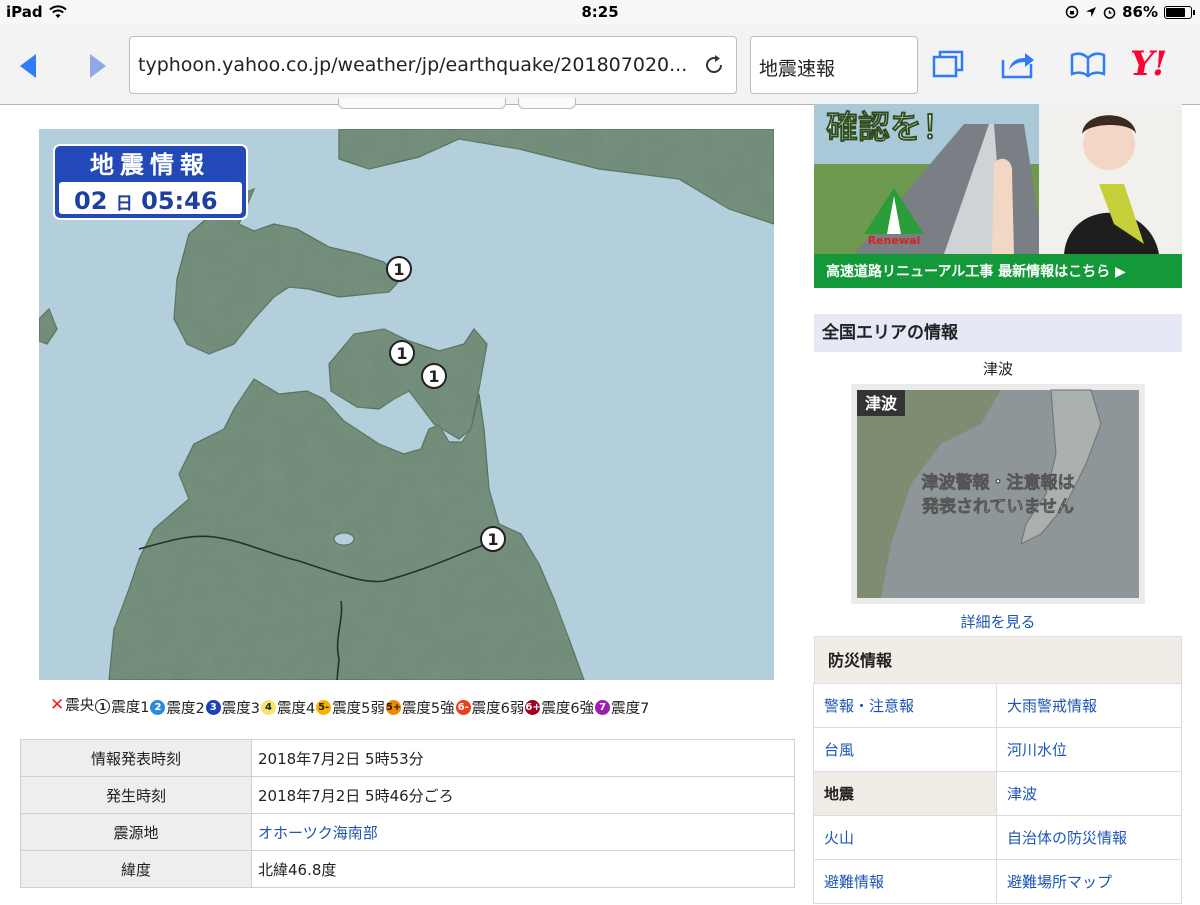  What do you see at coordinates (998, 482) in the screenshot?
I see `tsunami-message-1: 津波警報・注意報は` at bounding box center [998, 482].